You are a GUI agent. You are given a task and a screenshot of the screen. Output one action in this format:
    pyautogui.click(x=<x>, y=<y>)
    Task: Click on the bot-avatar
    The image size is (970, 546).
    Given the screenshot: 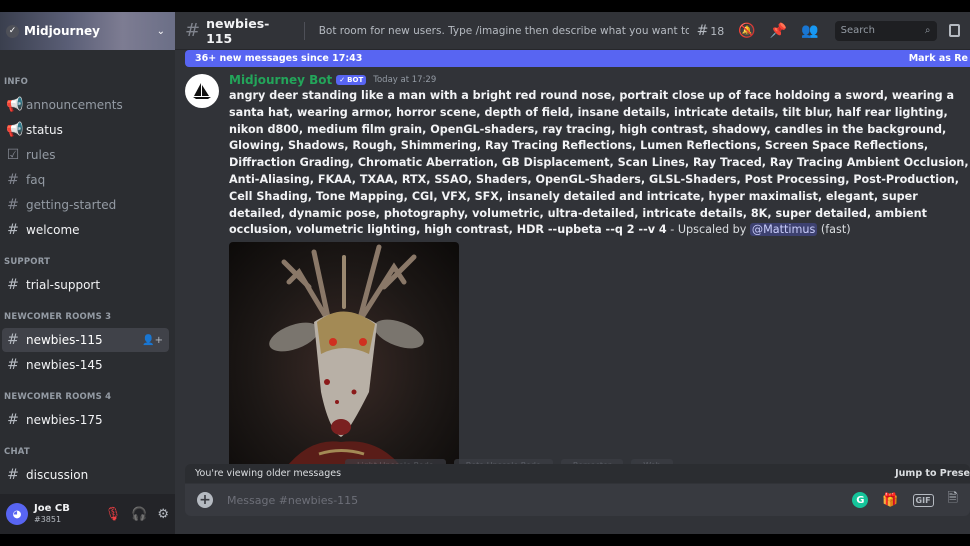 What is the action you would take?
    pyautogui.click(x=202, y=91)
    